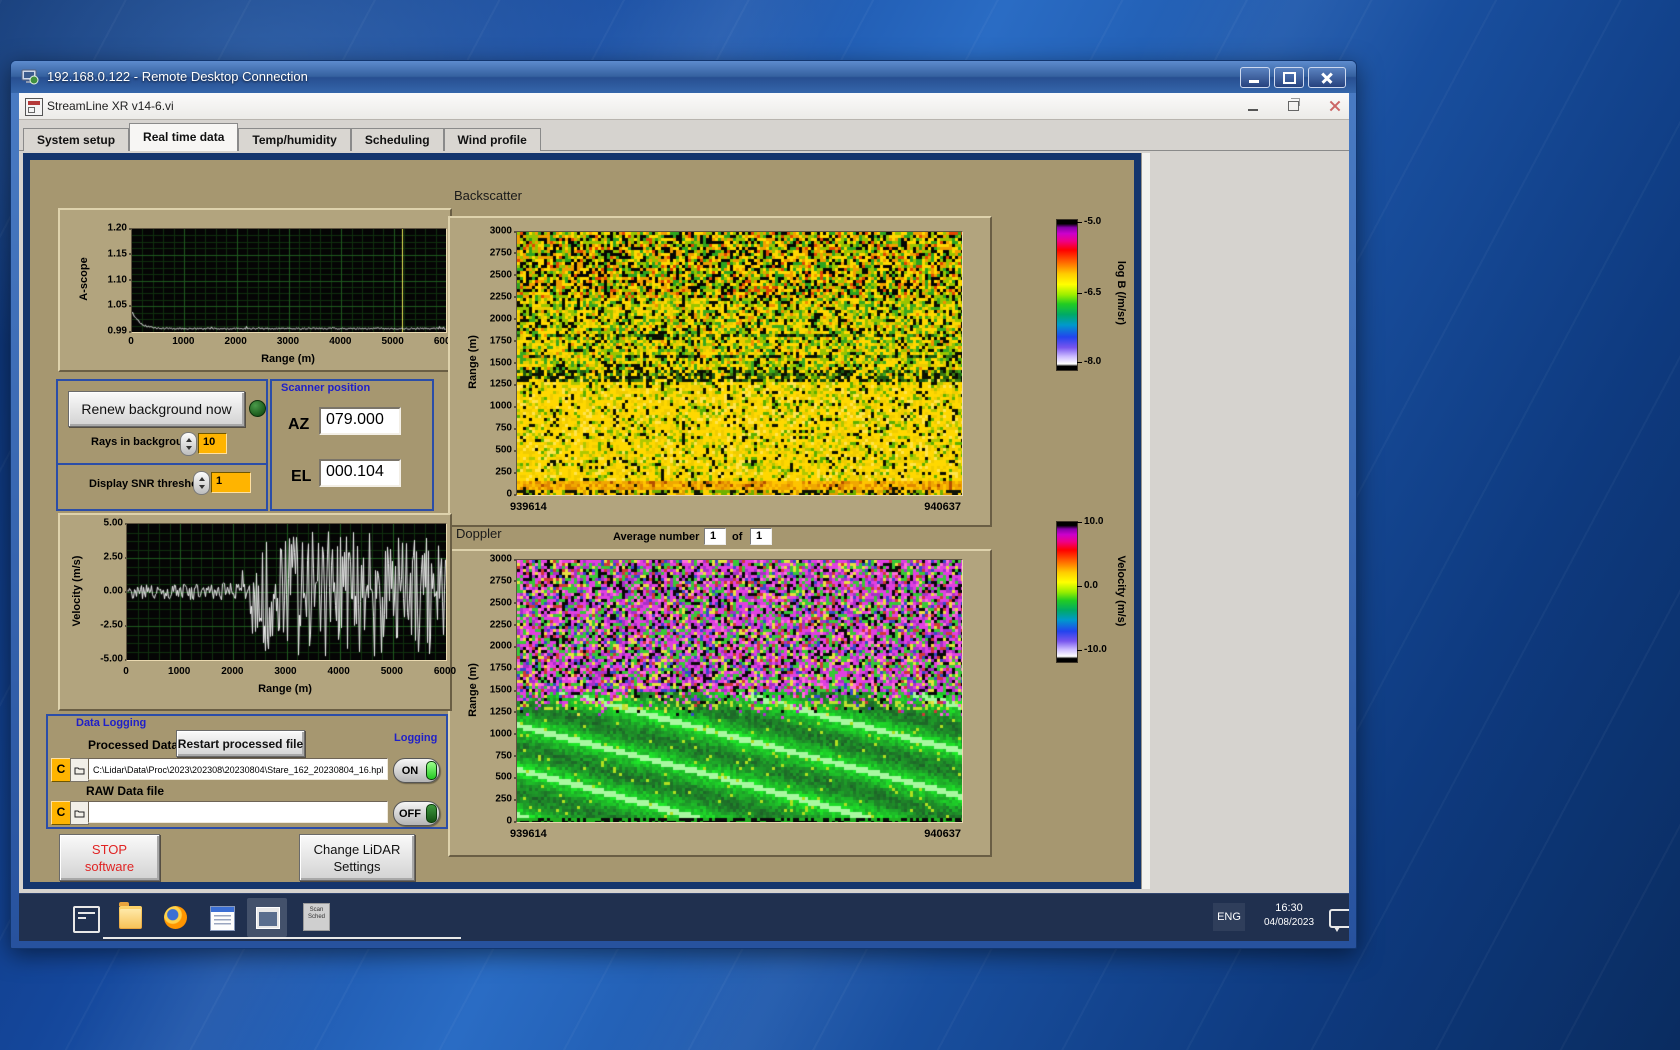 This screenshot has height=1050, width=1680. Describe the element at coordinates (739, 691) in the screenshot. I see `doppler-heatmap-canvas` at that location.